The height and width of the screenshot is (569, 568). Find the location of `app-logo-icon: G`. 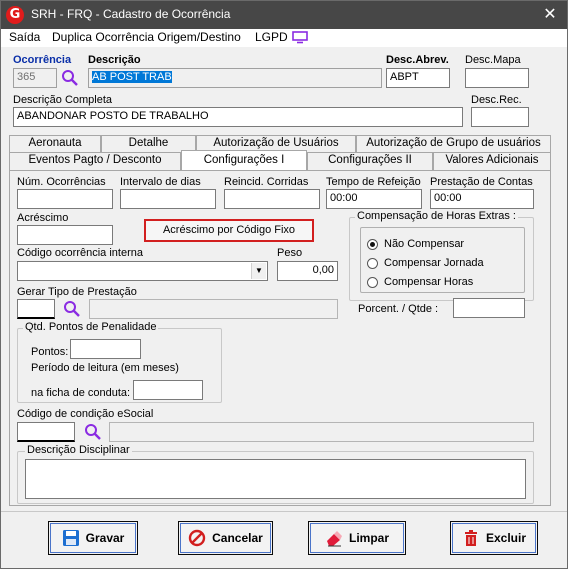

app-logo-icon: G is located at coordinates (15, 15).